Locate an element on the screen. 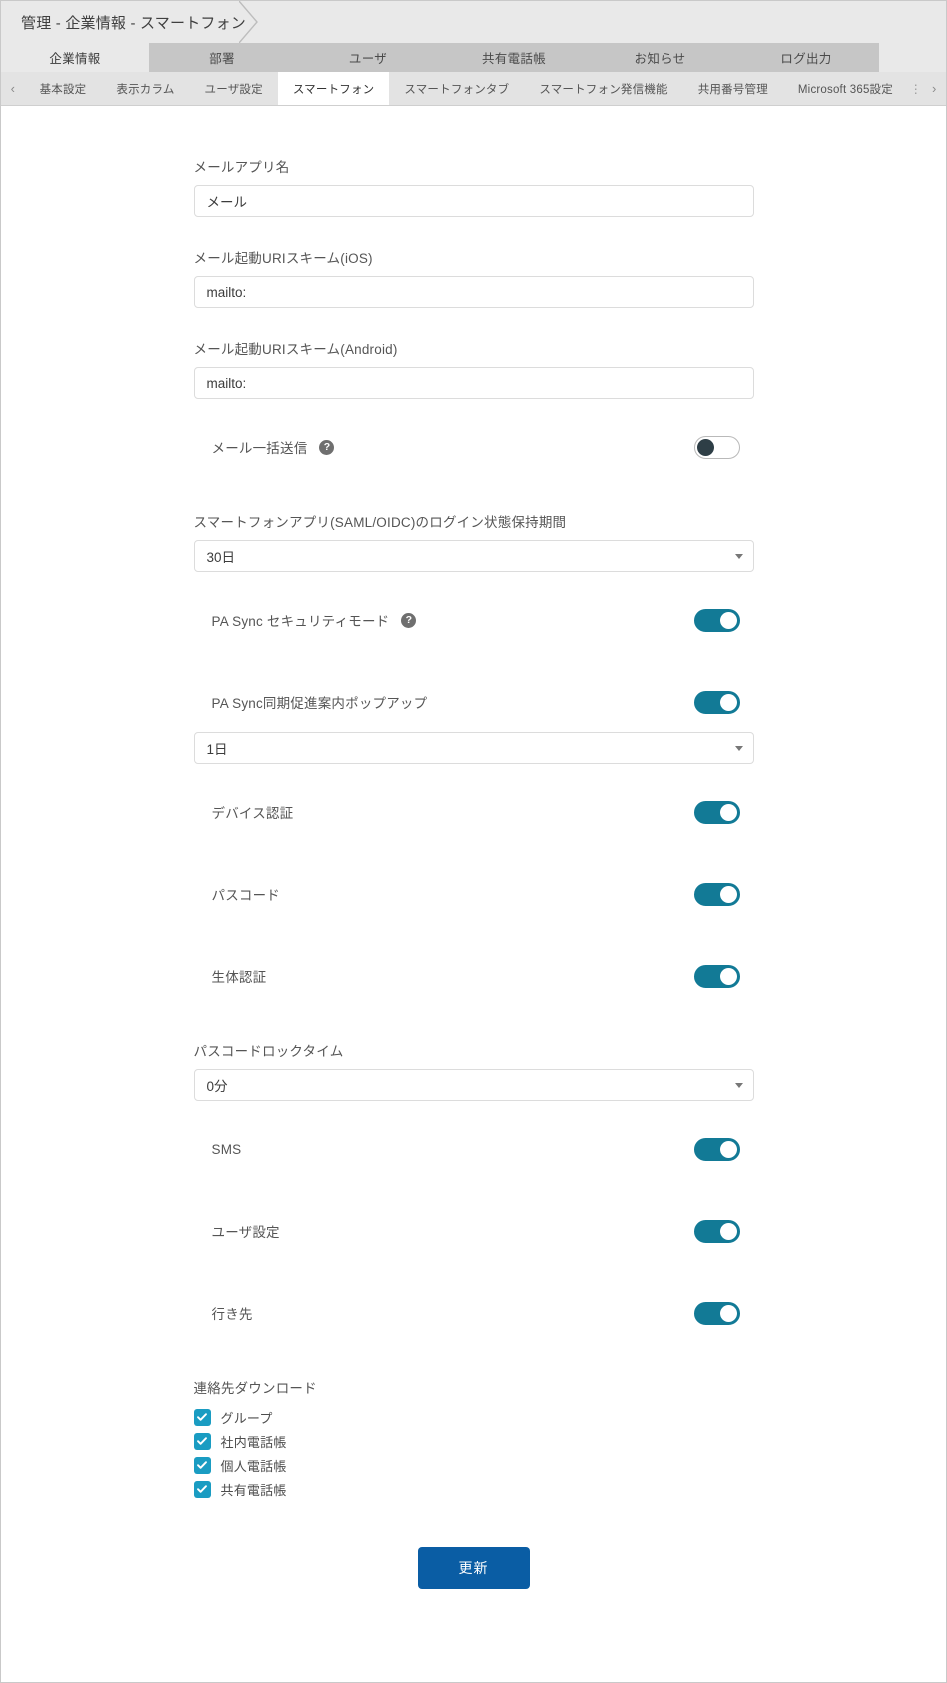  primary-tab-log-export: ログ出力 is located at coordinates (806, 57).